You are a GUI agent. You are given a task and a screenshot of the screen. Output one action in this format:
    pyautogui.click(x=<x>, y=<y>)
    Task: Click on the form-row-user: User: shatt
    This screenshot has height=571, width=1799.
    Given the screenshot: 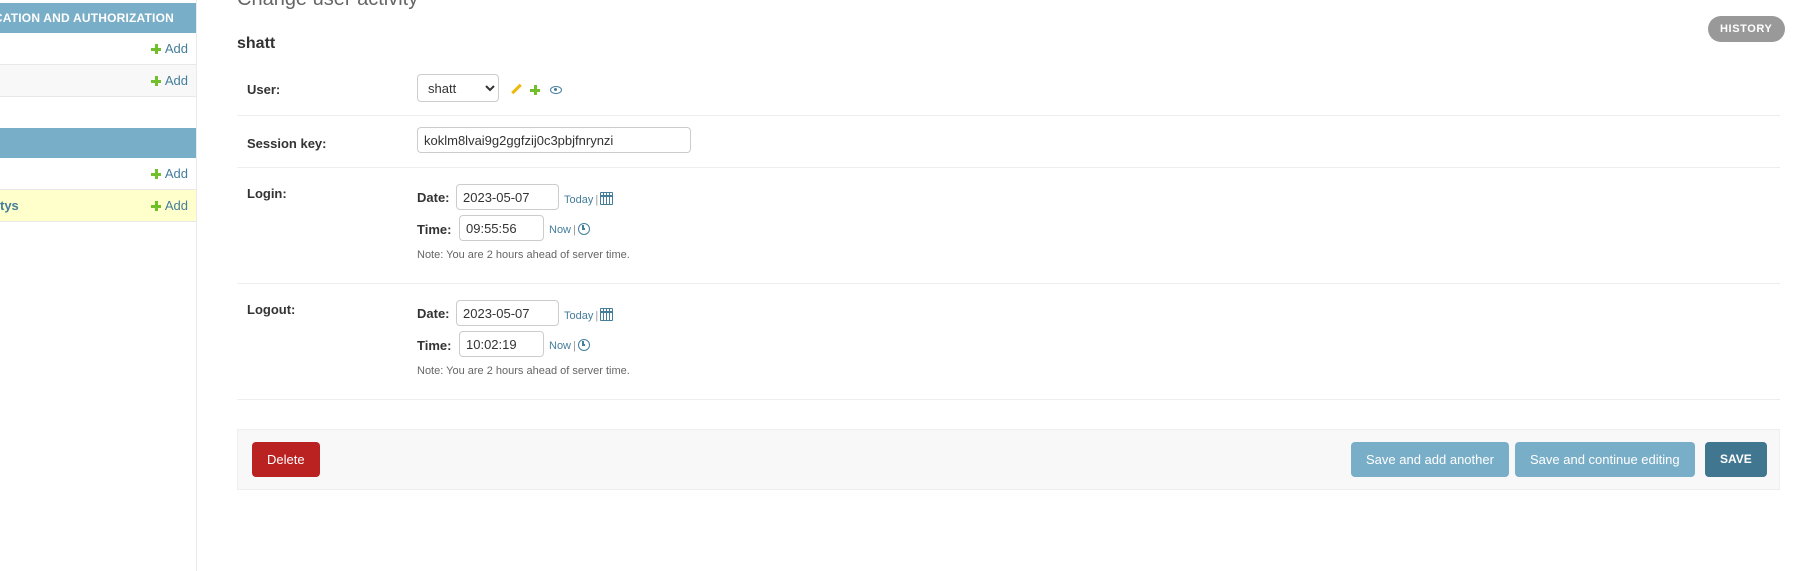 What is the action you would take?
    pyautogui.click(x=1008, y=90)
    